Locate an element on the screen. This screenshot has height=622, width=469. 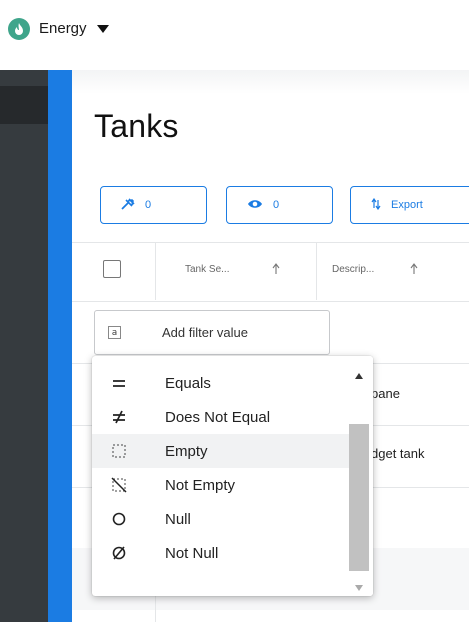
top-bar: Energy is located at coordinates (234, 31).